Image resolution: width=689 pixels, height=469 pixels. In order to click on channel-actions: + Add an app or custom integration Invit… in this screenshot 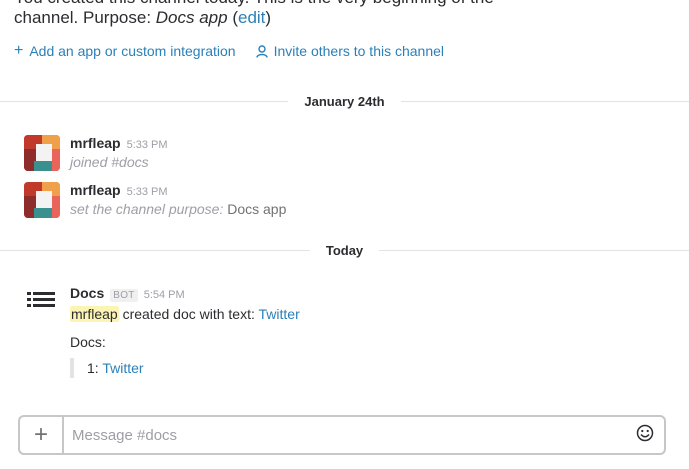, I will do `click(229, 51)`.